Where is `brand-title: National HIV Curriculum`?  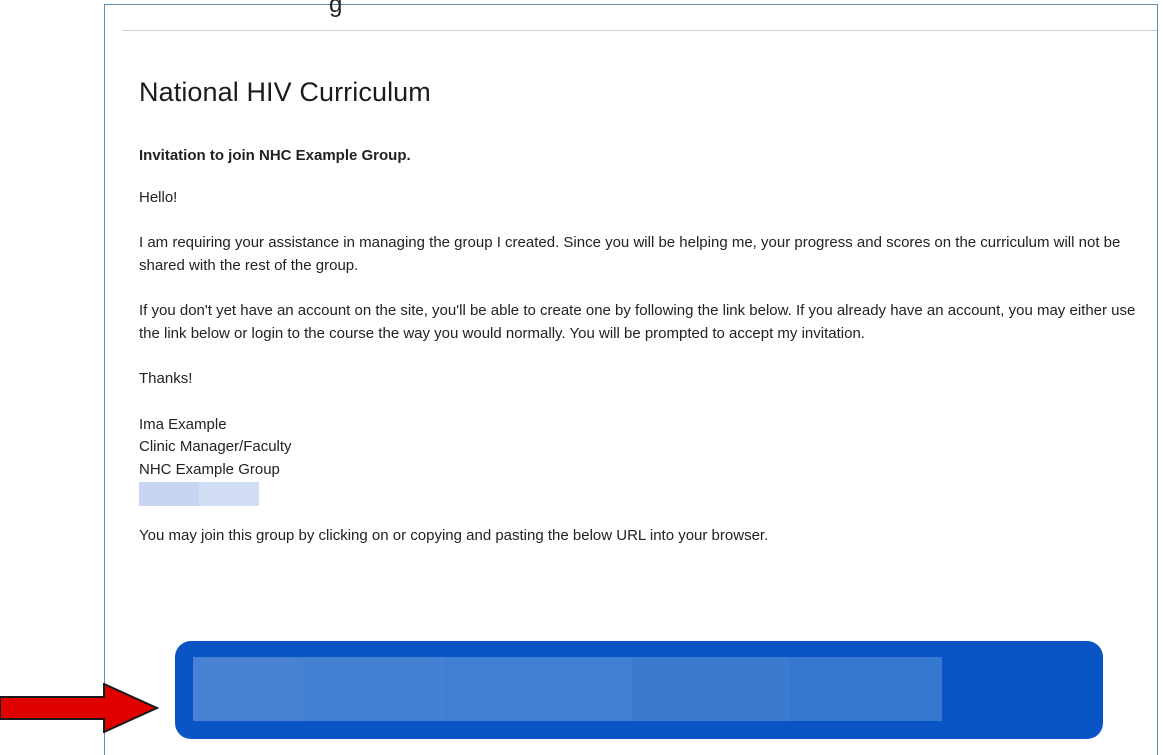
brand-title: National HIV Curriculum is located at coordinates (285, 92).